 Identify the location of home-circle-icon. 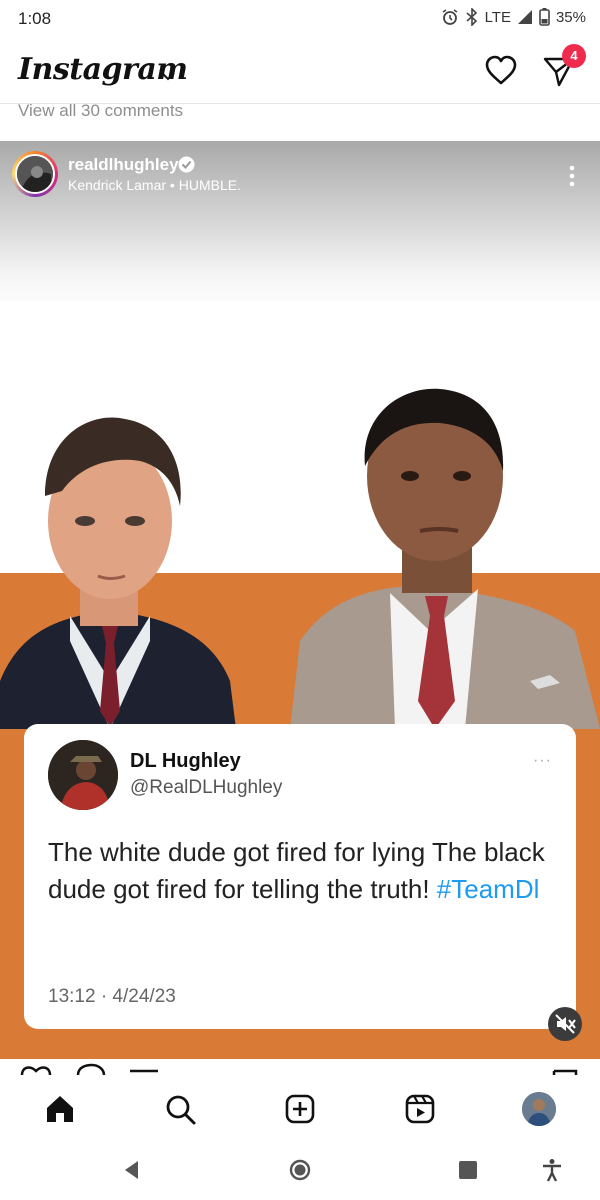
(300, 1170).